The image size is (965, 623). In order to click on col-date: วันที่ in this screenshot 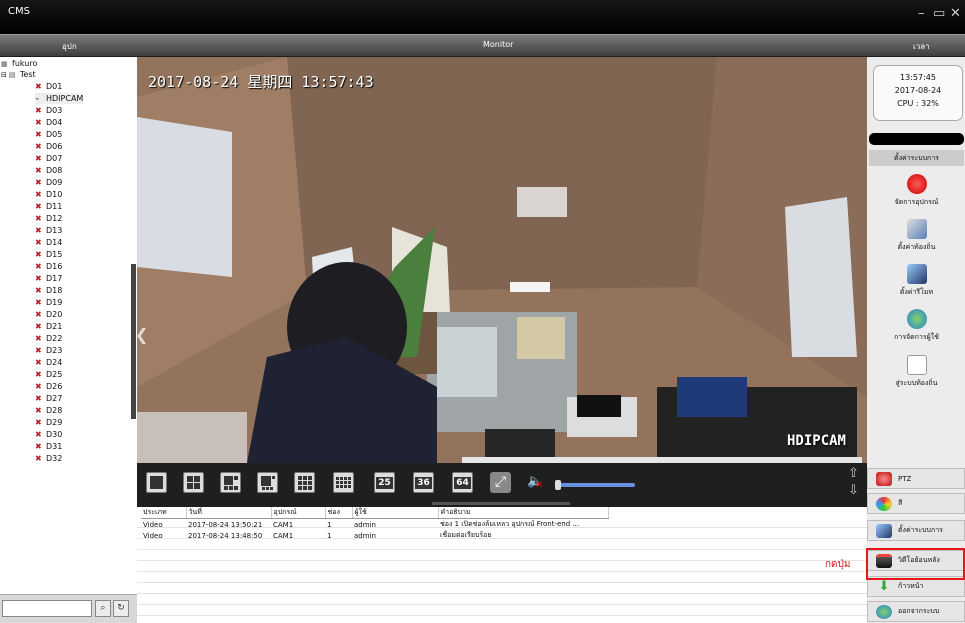, I will do `click(229, 513)`.